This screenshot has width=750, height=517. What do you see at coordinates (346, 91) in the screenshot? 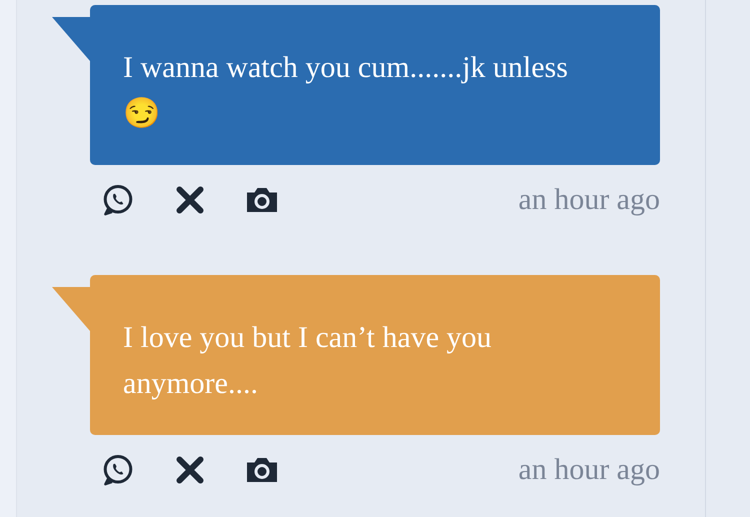
I see `message-text: I wanna watch you cum.......jk unless😏` at bounding box center [346, 91].